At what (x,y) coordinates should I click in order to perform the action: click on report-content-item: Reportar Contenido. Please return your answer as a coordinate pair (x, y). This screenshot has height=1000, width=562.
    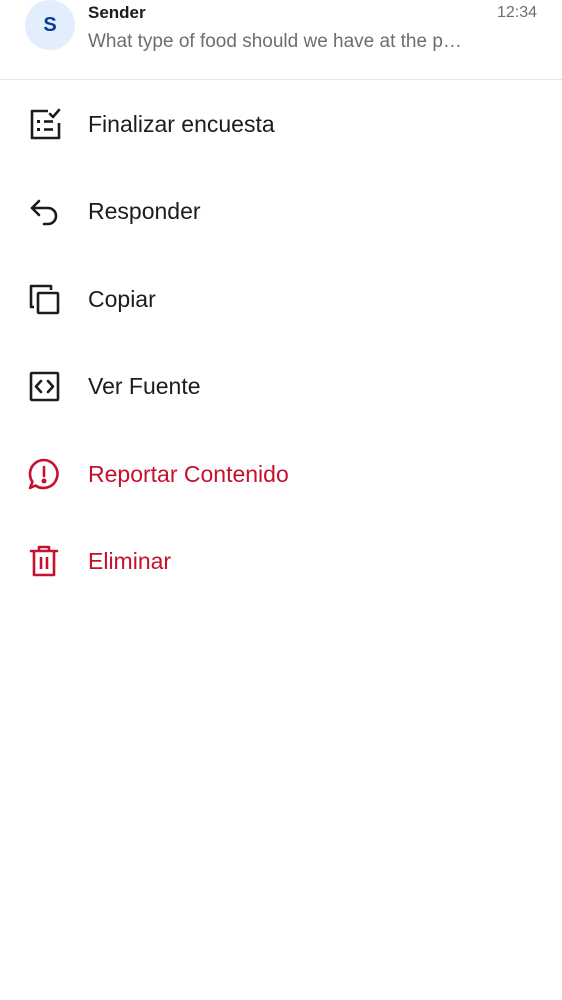
    Looking at the image, I should click on (281, 474).